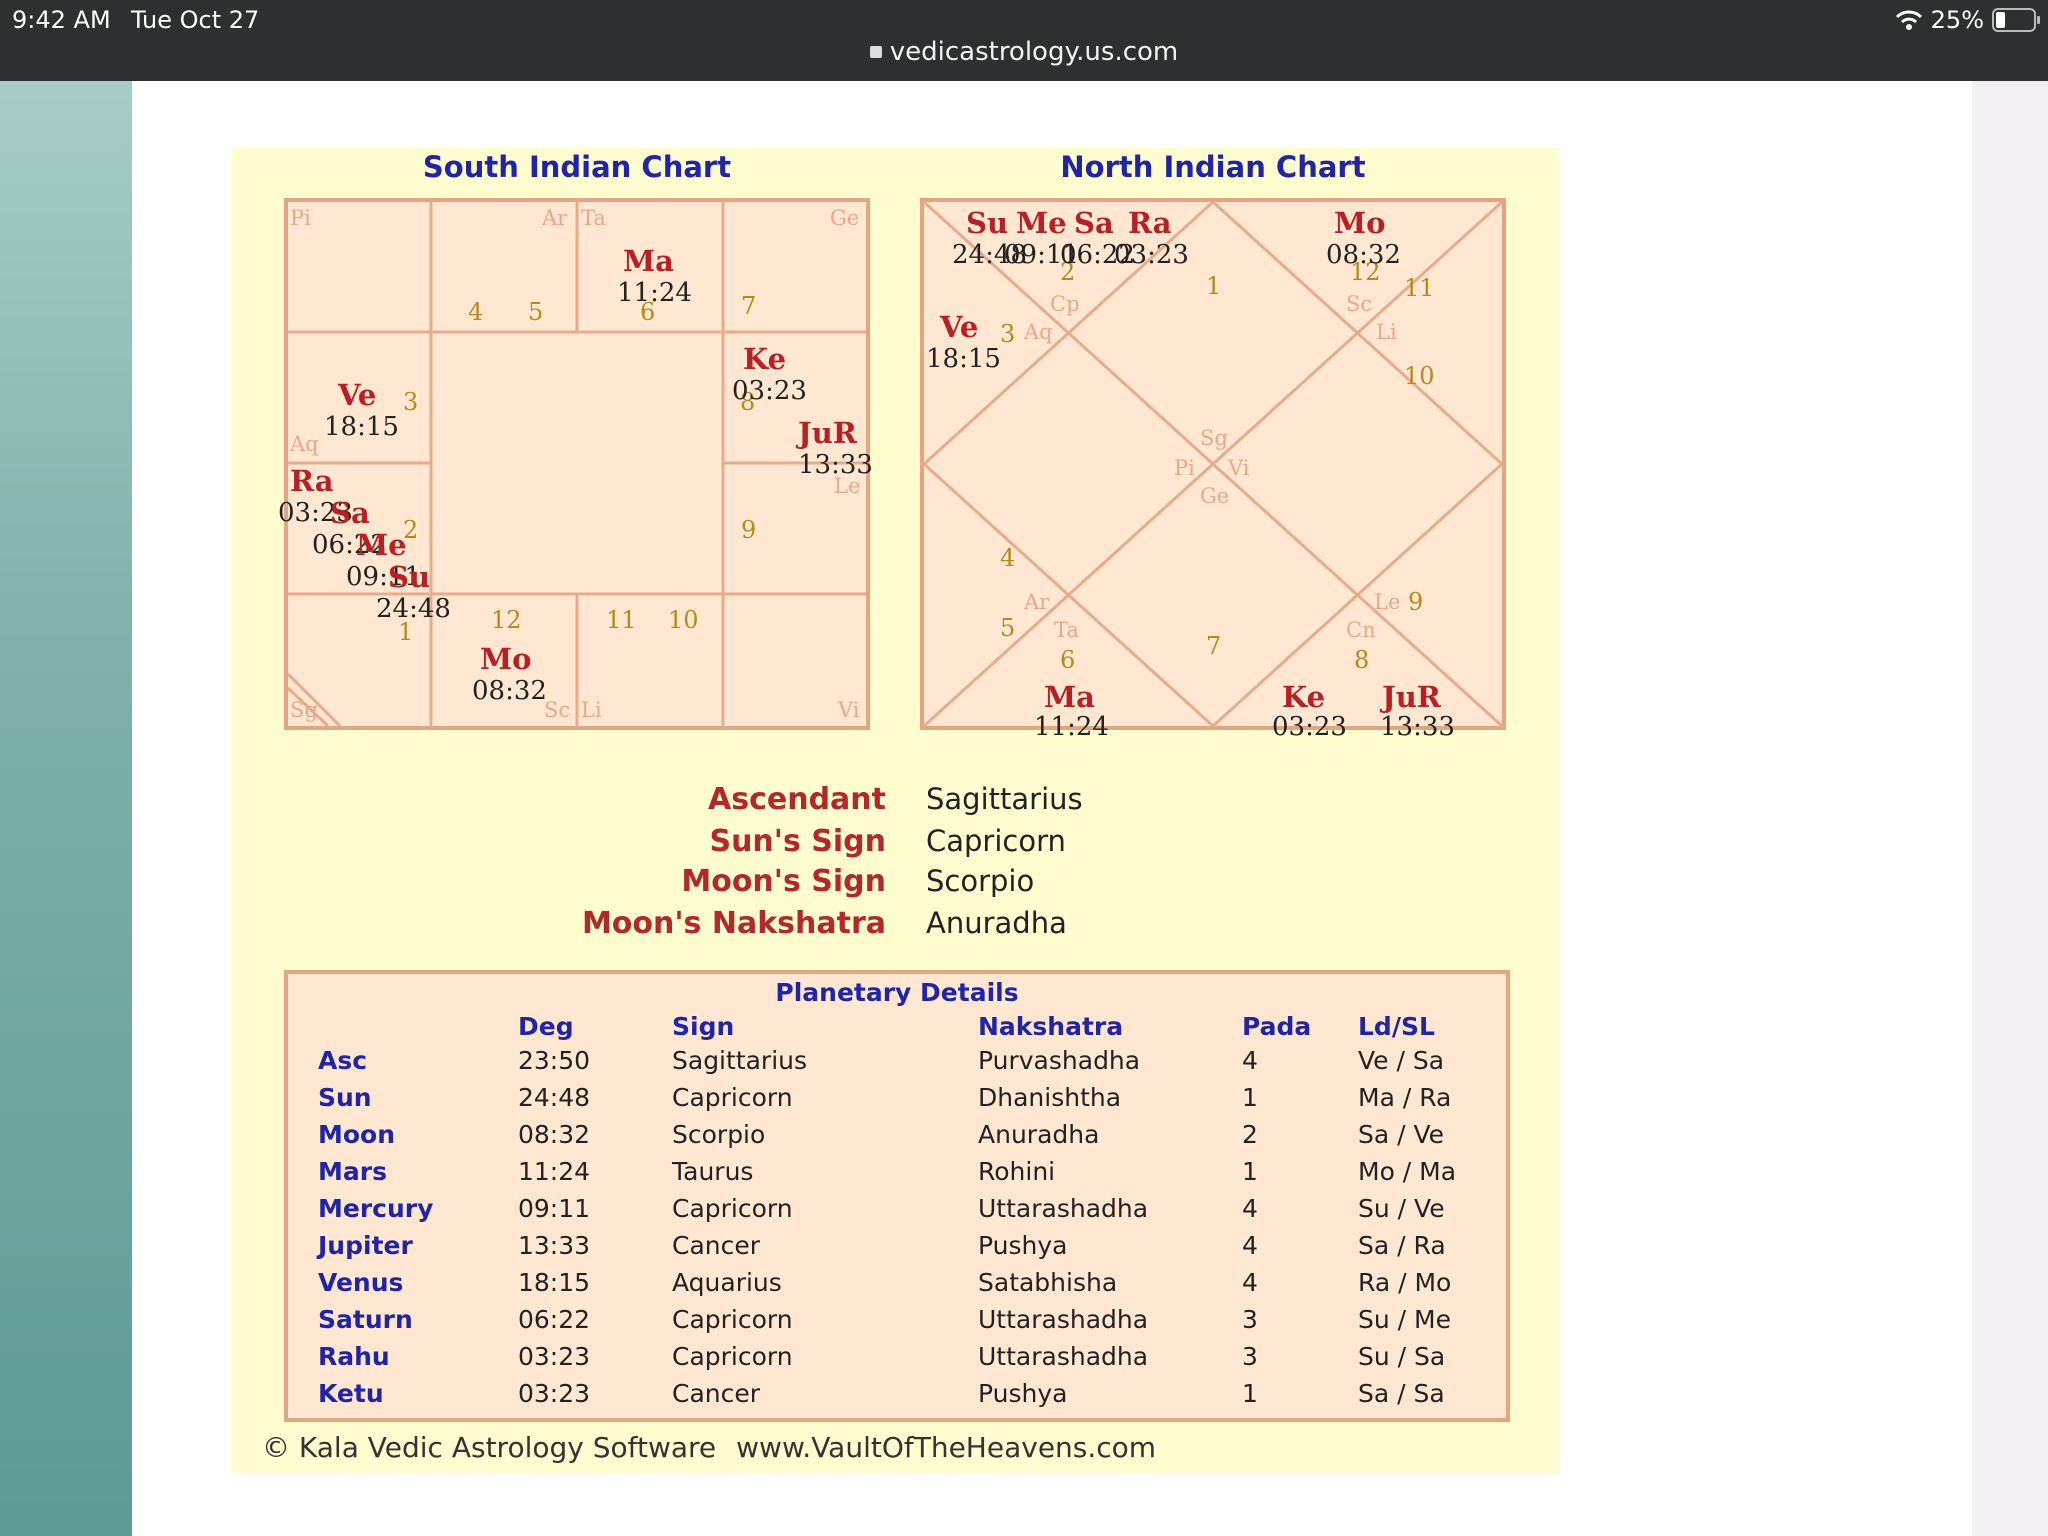 The image size is (2048, 1536). I want to click on house-number: 1, so click(1214, 286).